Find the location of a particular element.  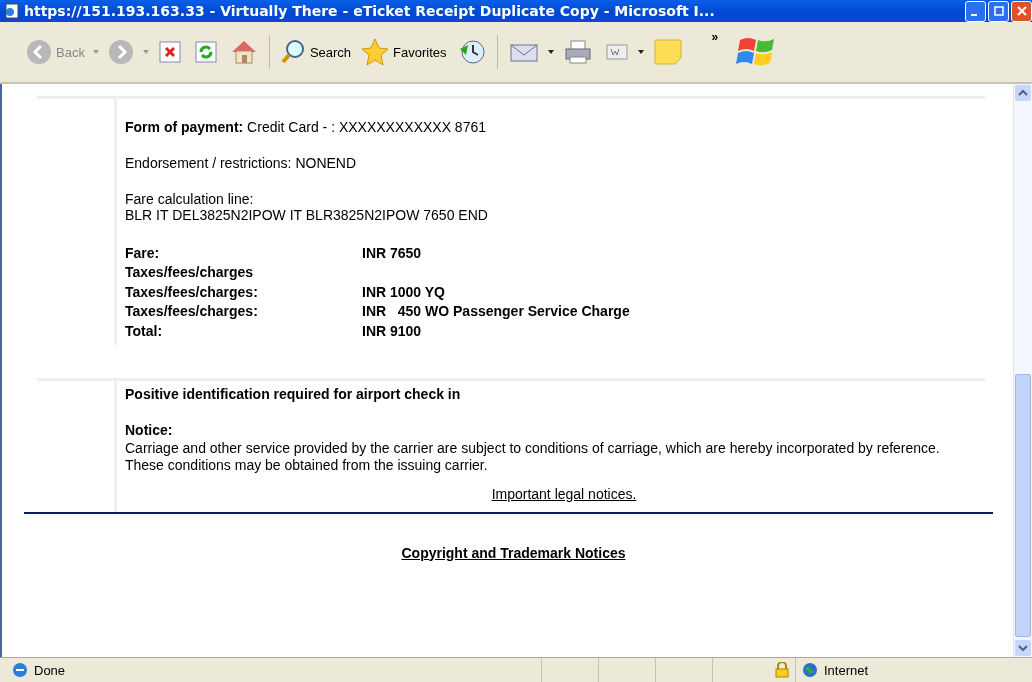

close-button is located at coordinates (1021, 11).